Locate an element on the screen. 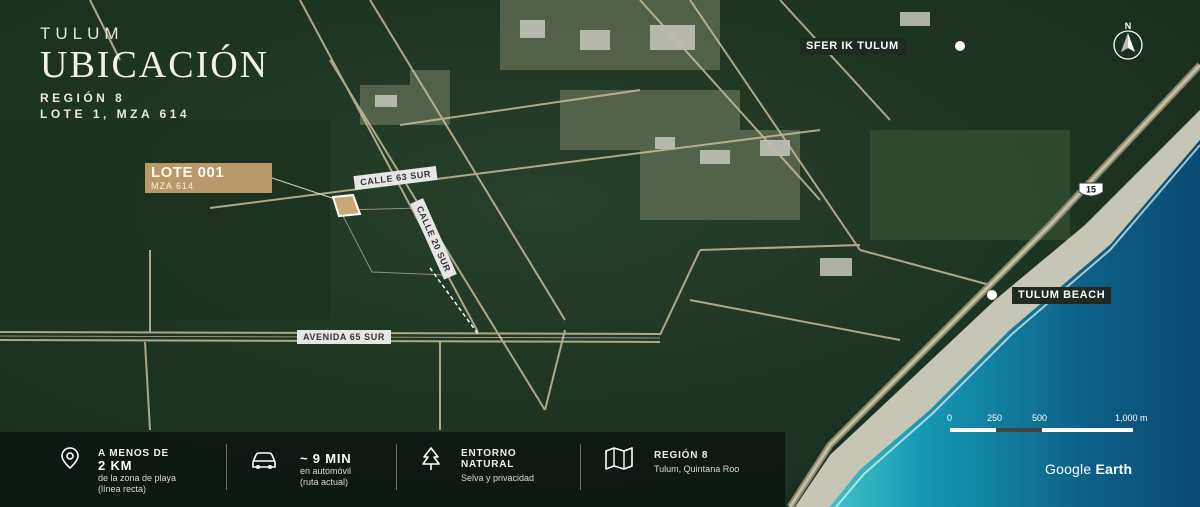 The image size is (1200, 507). city-label: TULUM is located at coordinates (82, 33).